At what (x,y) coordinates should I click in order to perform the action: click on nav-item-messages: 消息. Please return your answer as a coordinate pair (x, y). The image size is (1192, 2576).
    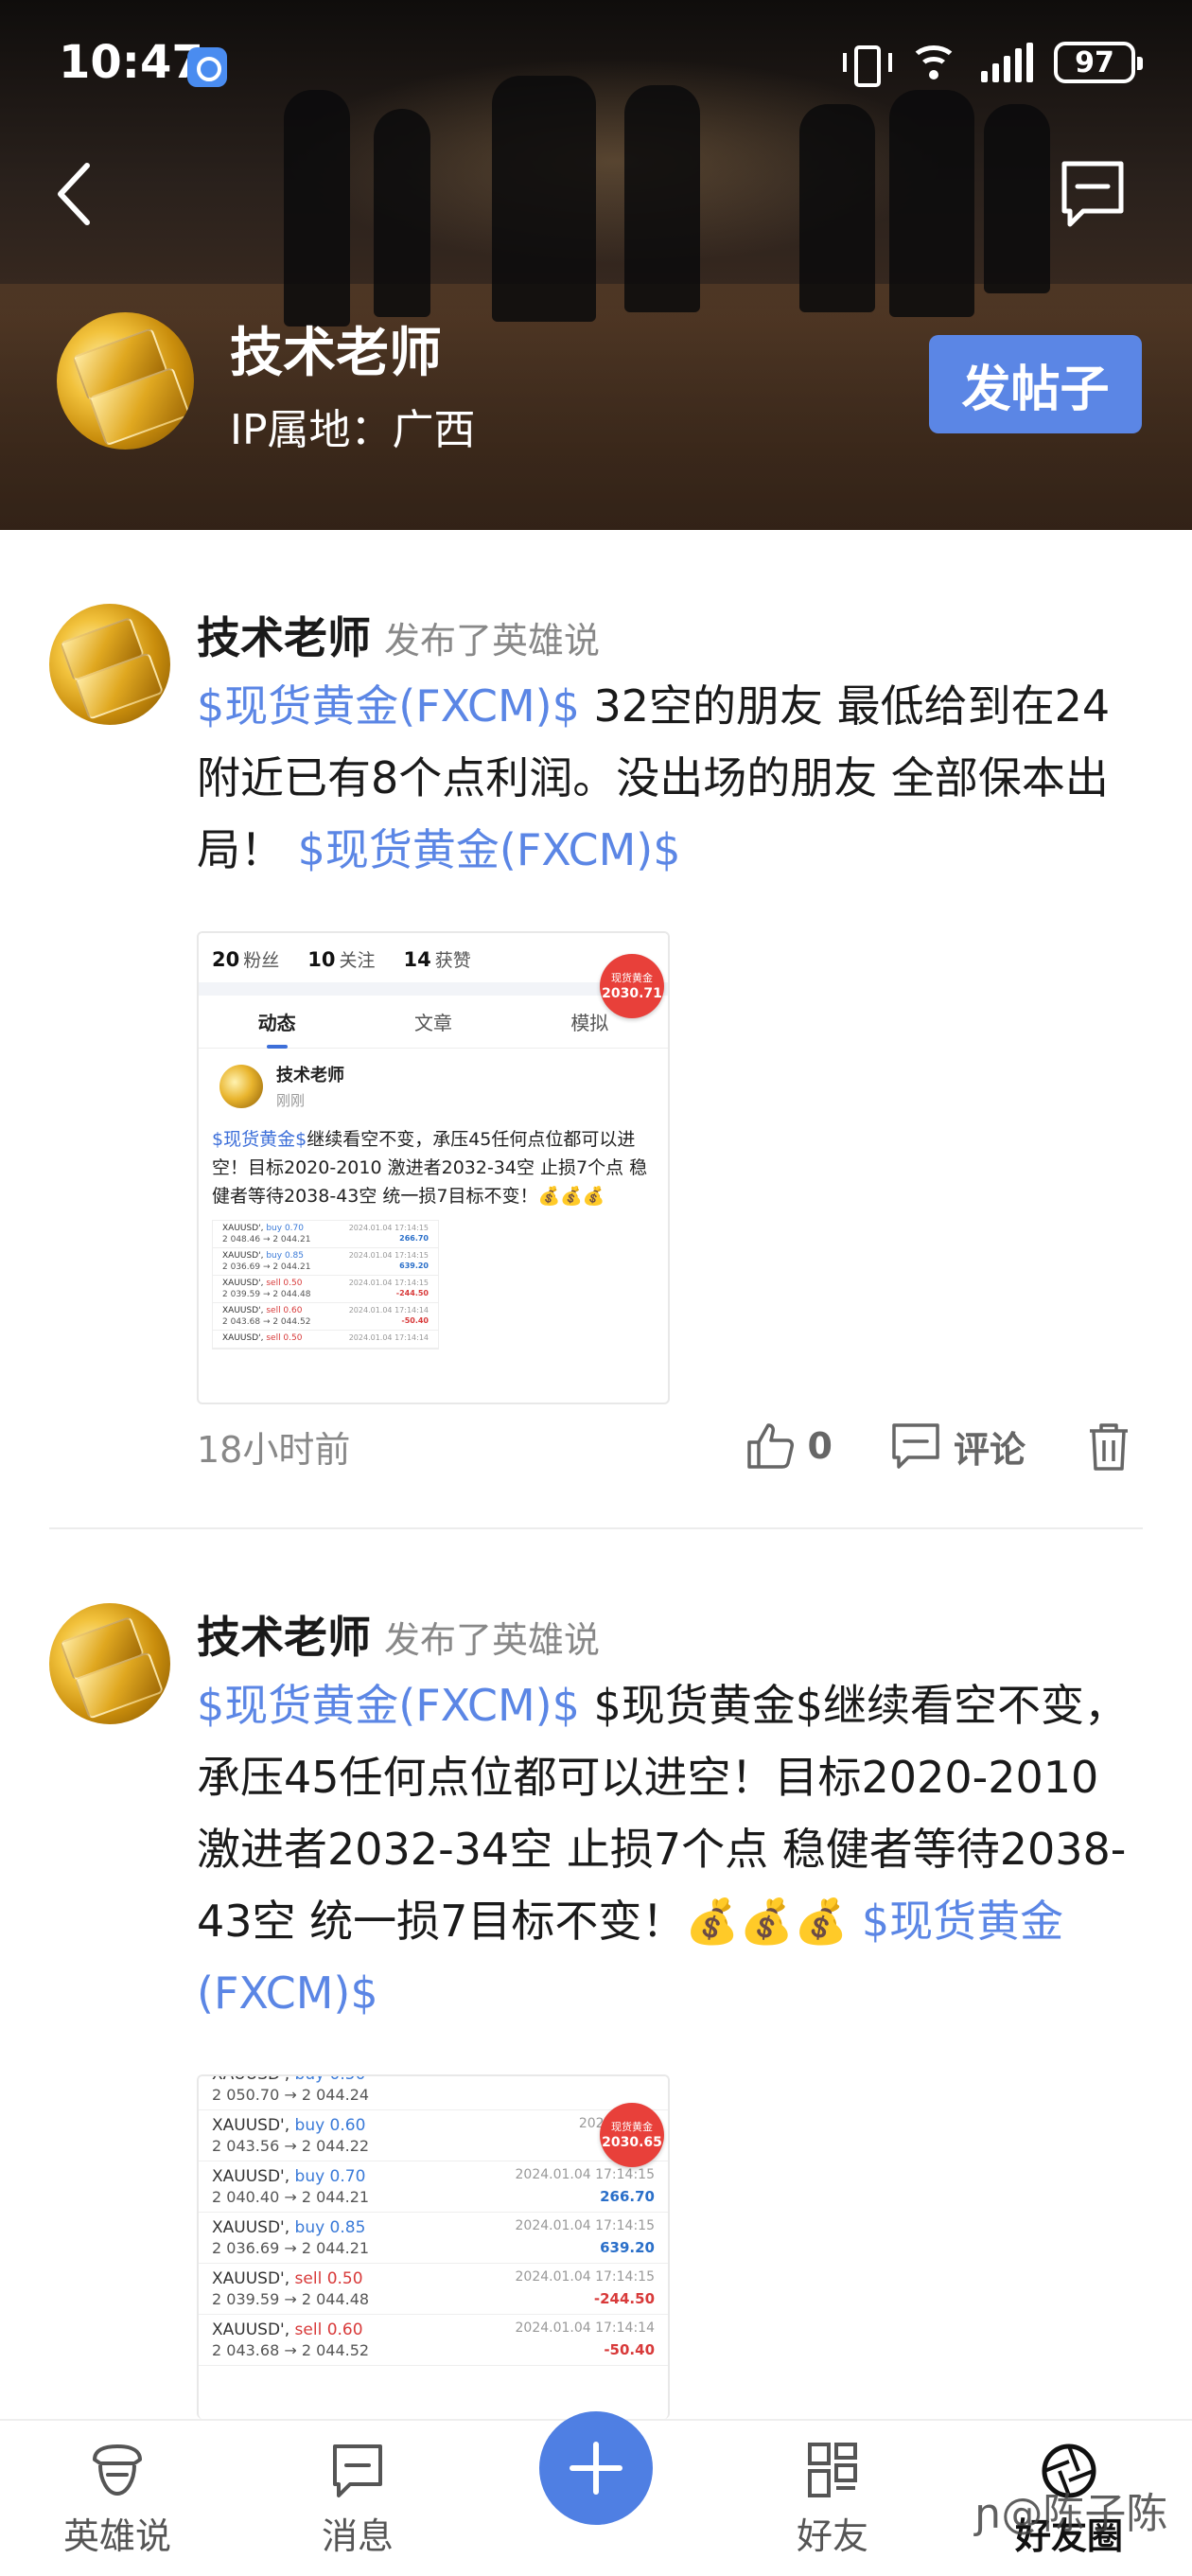
    Looking at the image, I should click on (357, 2498).